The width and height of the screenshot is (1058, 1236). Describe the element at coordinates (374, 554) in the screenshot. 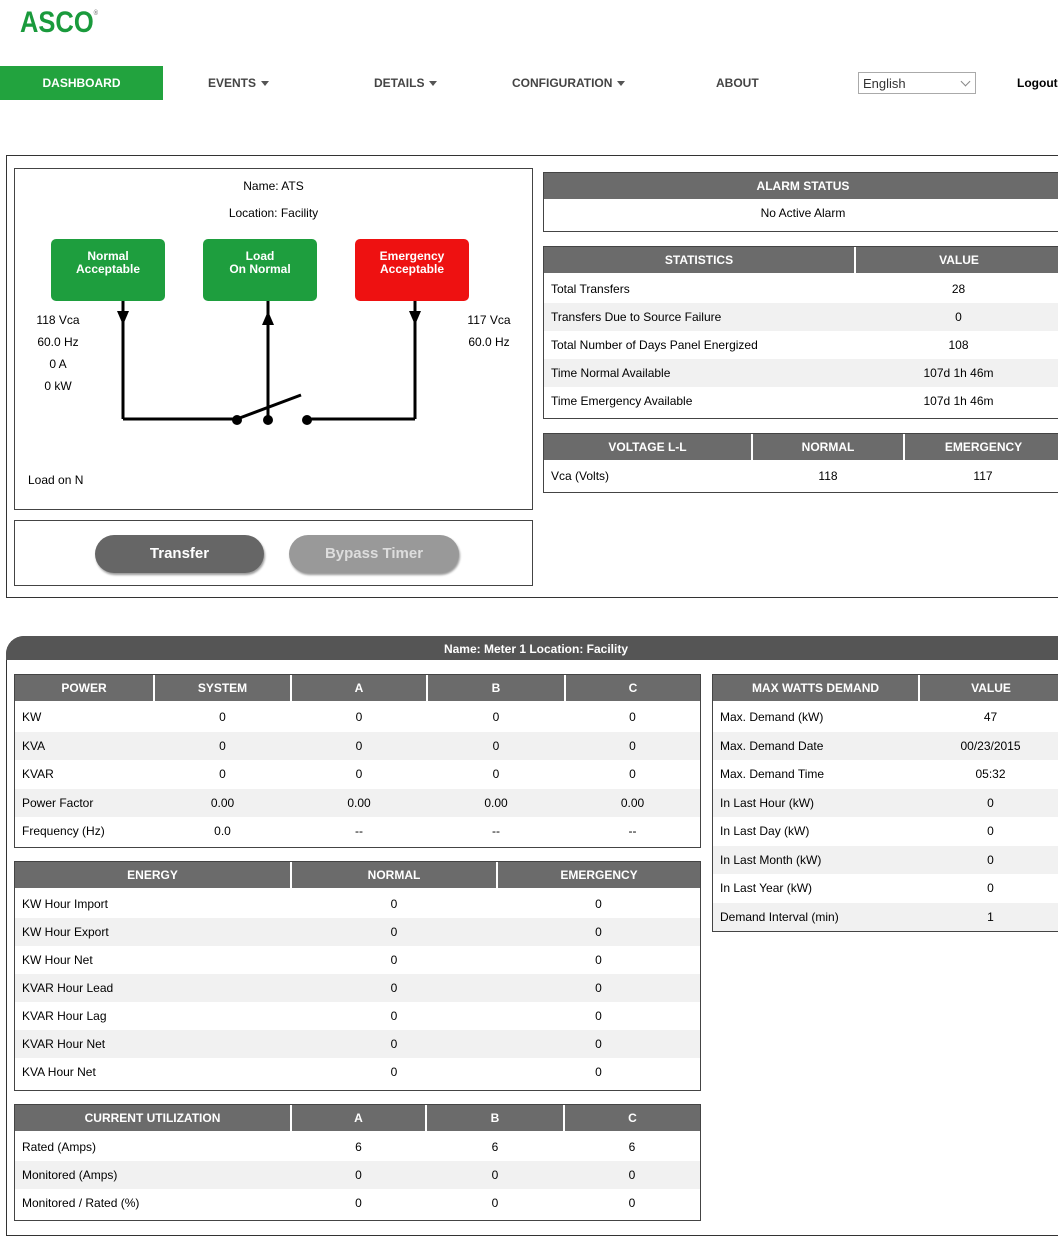

I see `bypass-timer-button: Bypass Timer` at that location.